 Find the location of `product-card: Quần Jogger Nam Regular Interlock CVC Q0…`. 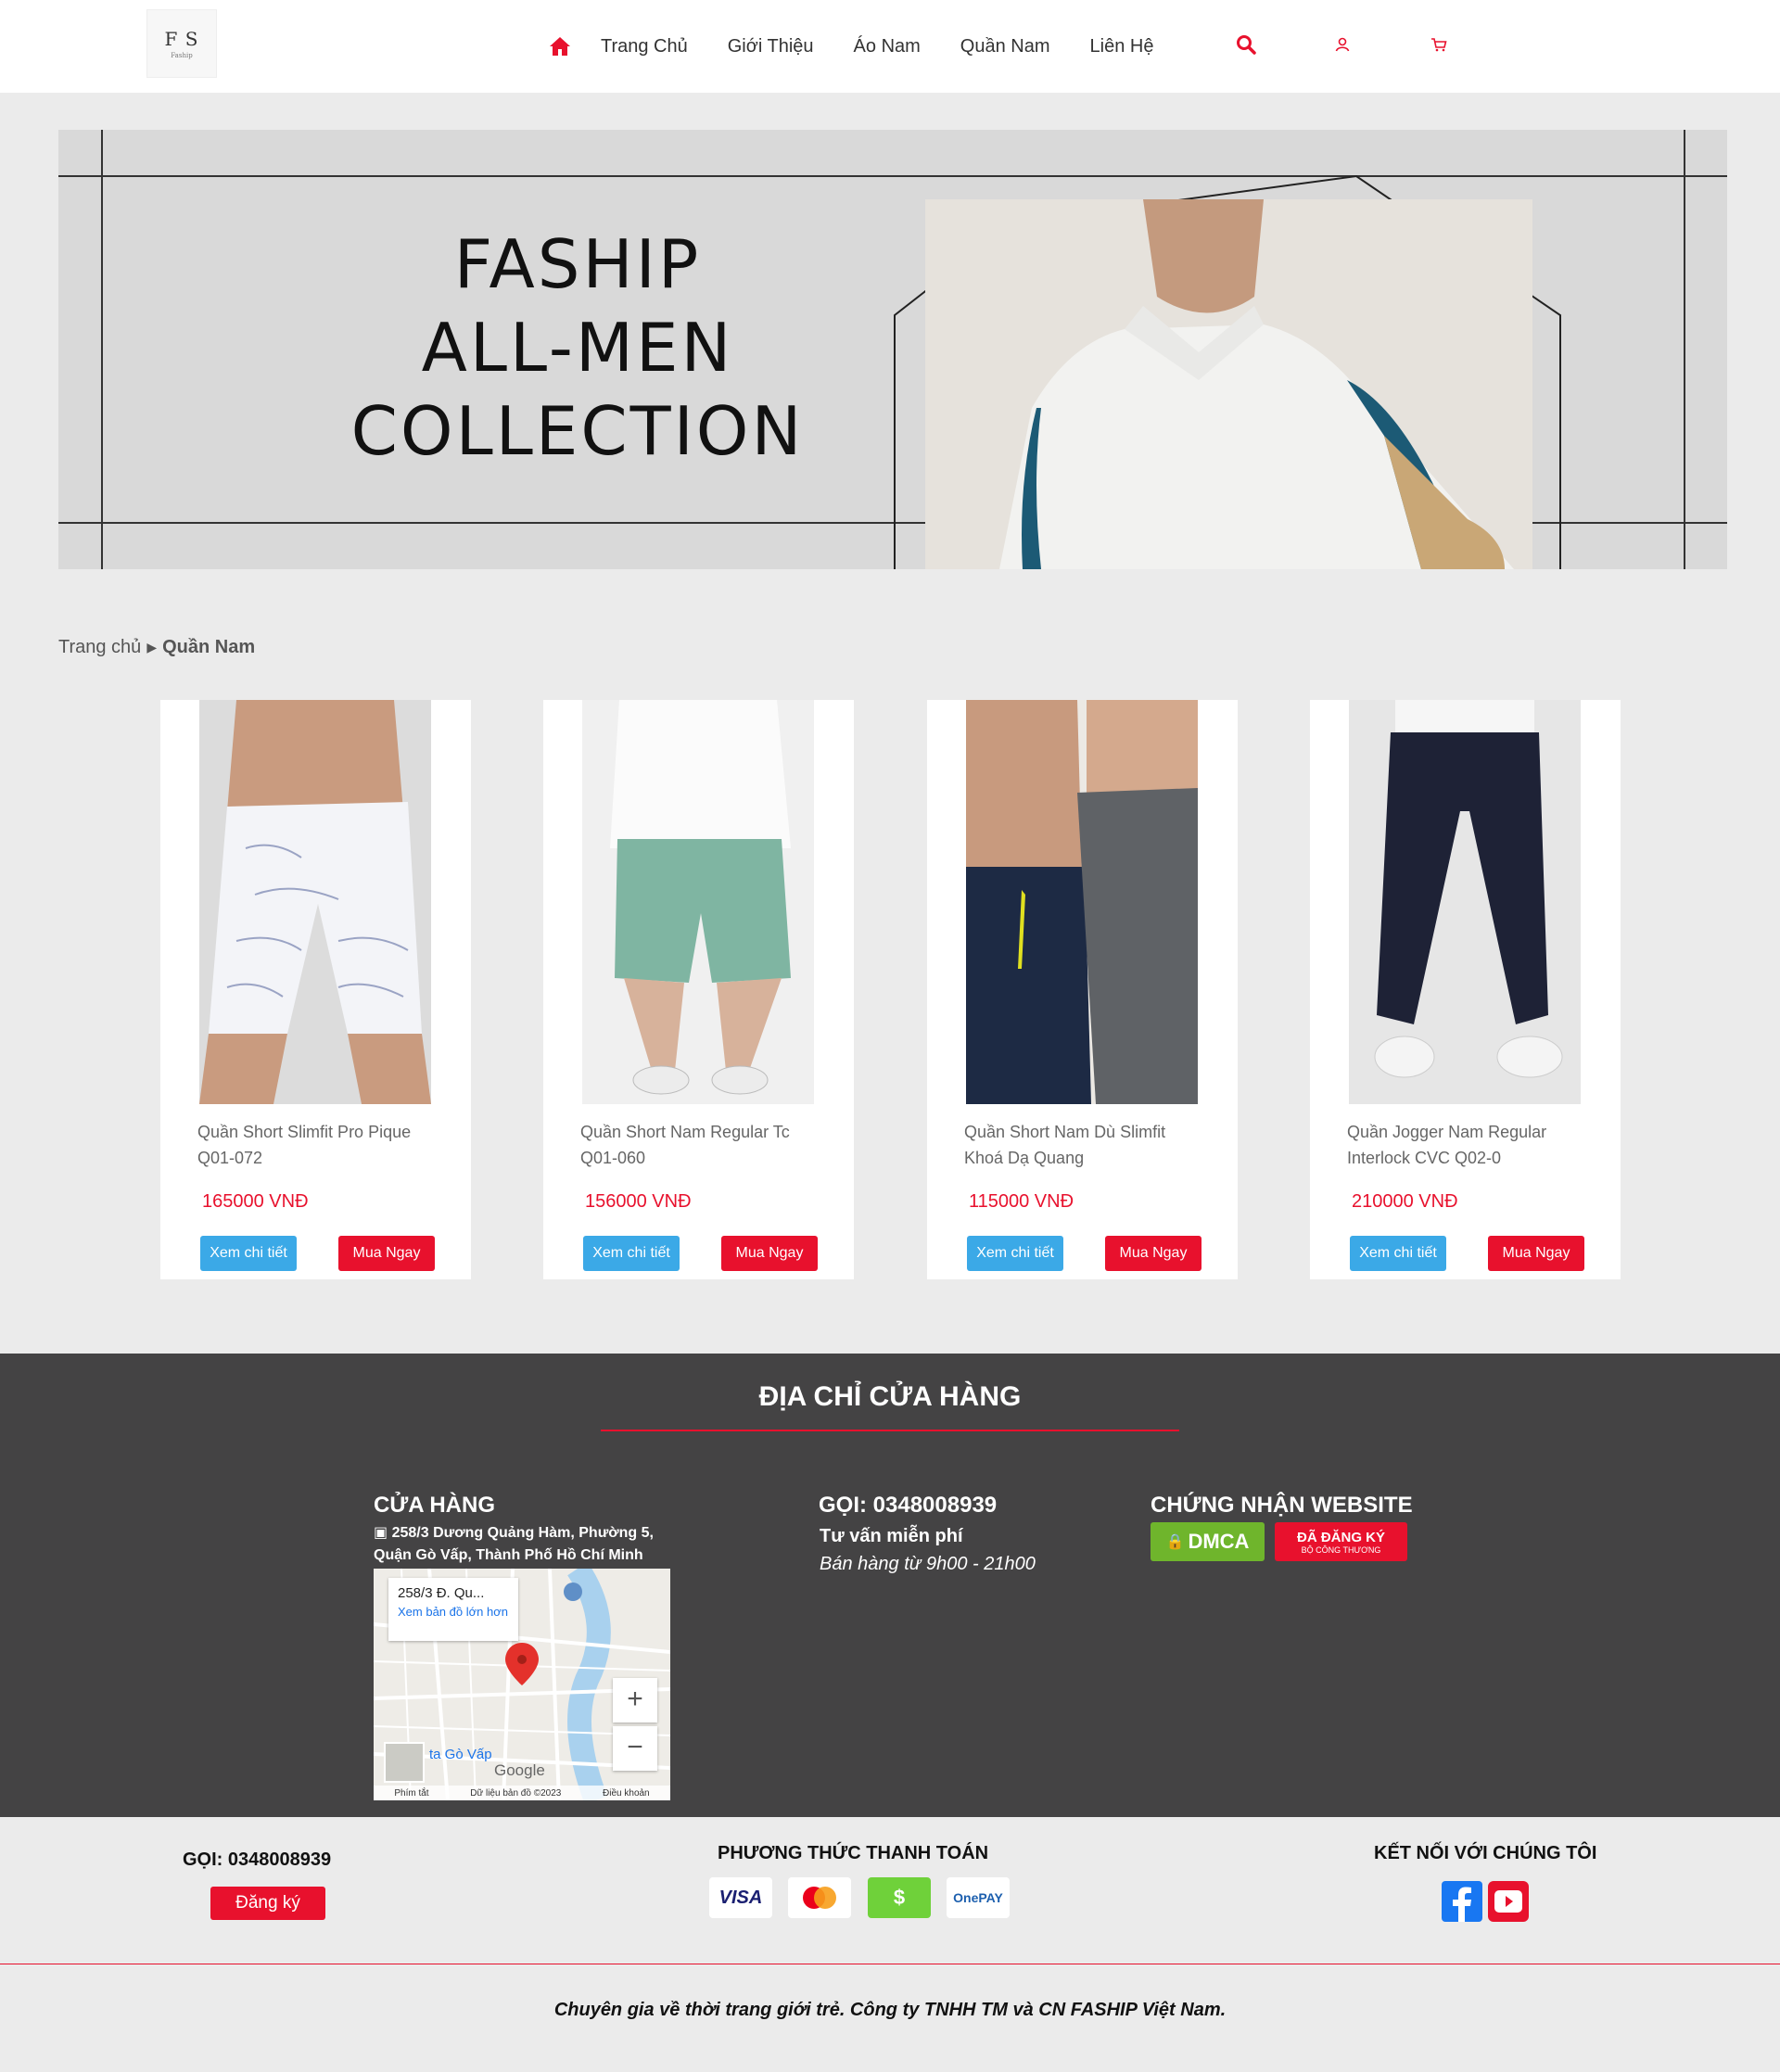

product-card: Quần Jogger Nam Regular Interlock CVC Q0… is located at coordinates (1465, 990).